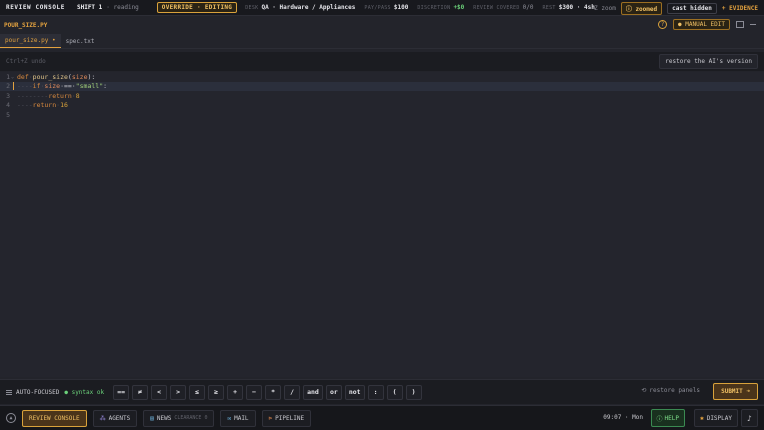 The width and height of the screenshot is (764, 430). I want to click on token-keyword: if, so click(36, 86).